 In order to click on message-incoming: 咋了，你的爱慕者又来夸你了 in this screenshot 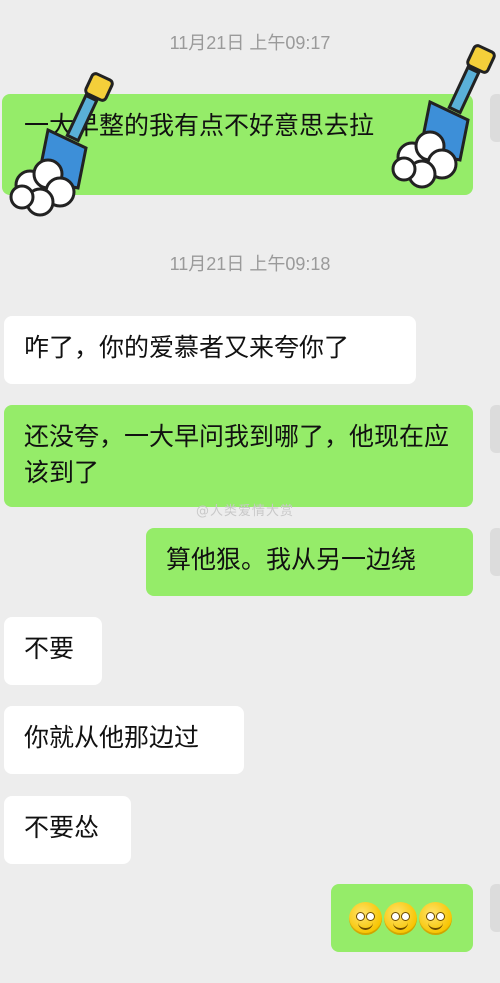, I will do `click(210, 350)`.